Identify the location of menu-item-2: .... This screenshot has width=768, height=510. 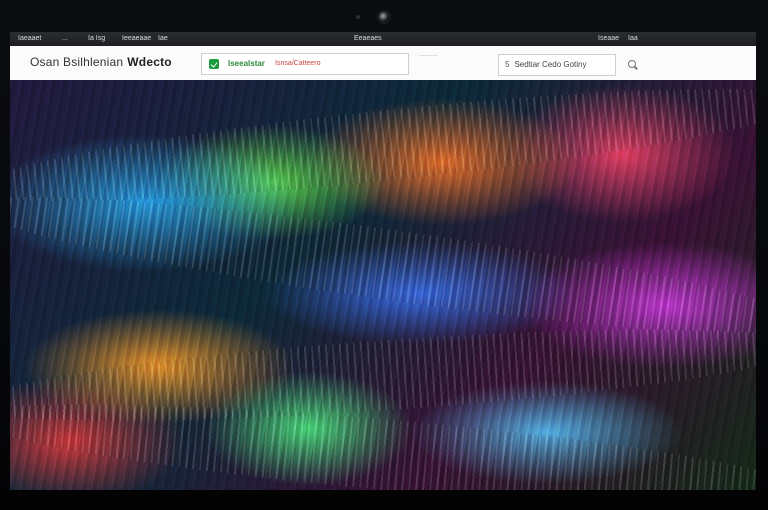
(65, 39).